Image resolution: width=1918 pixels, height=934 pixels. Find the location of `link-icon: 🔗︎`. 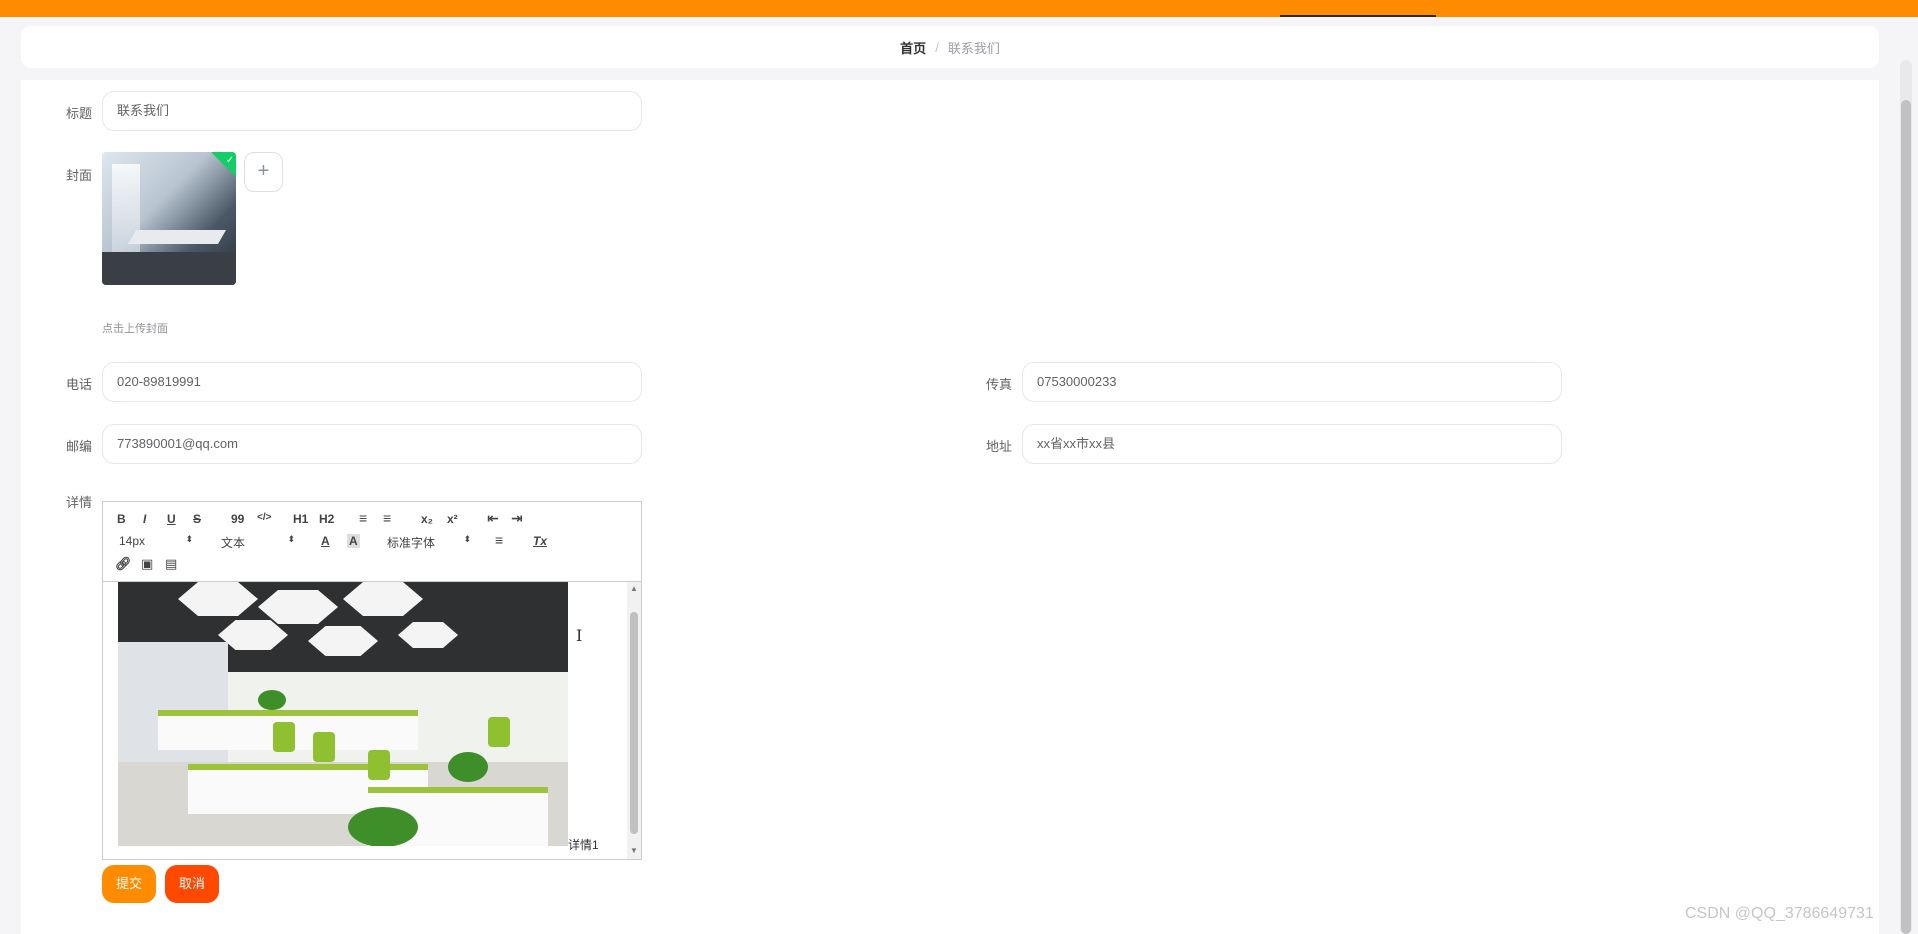

link-icon: 🔗︎ is located at coordinates (123, 564).